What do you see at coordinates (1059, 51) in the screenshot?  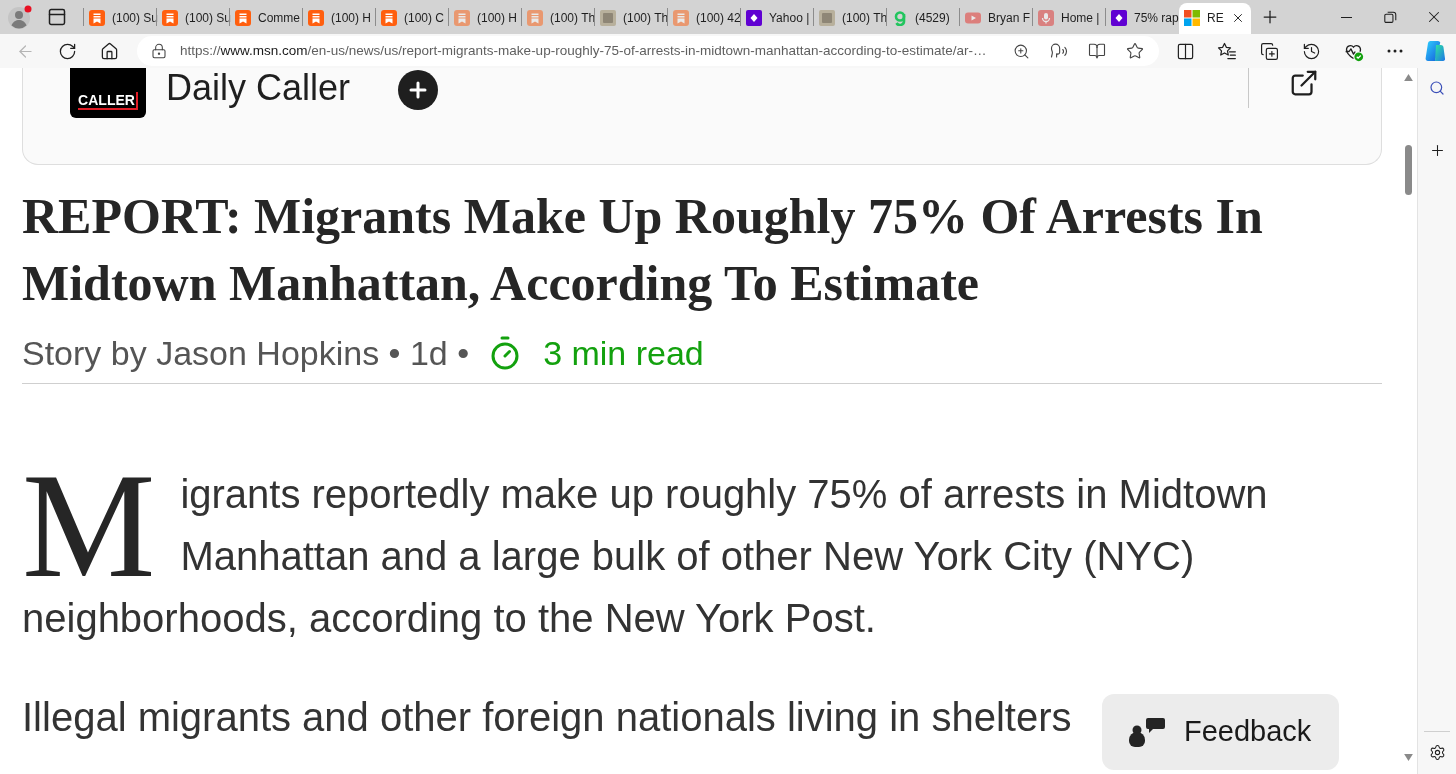 I see `read-aloud-icon` at bounding box center [1059, 51].